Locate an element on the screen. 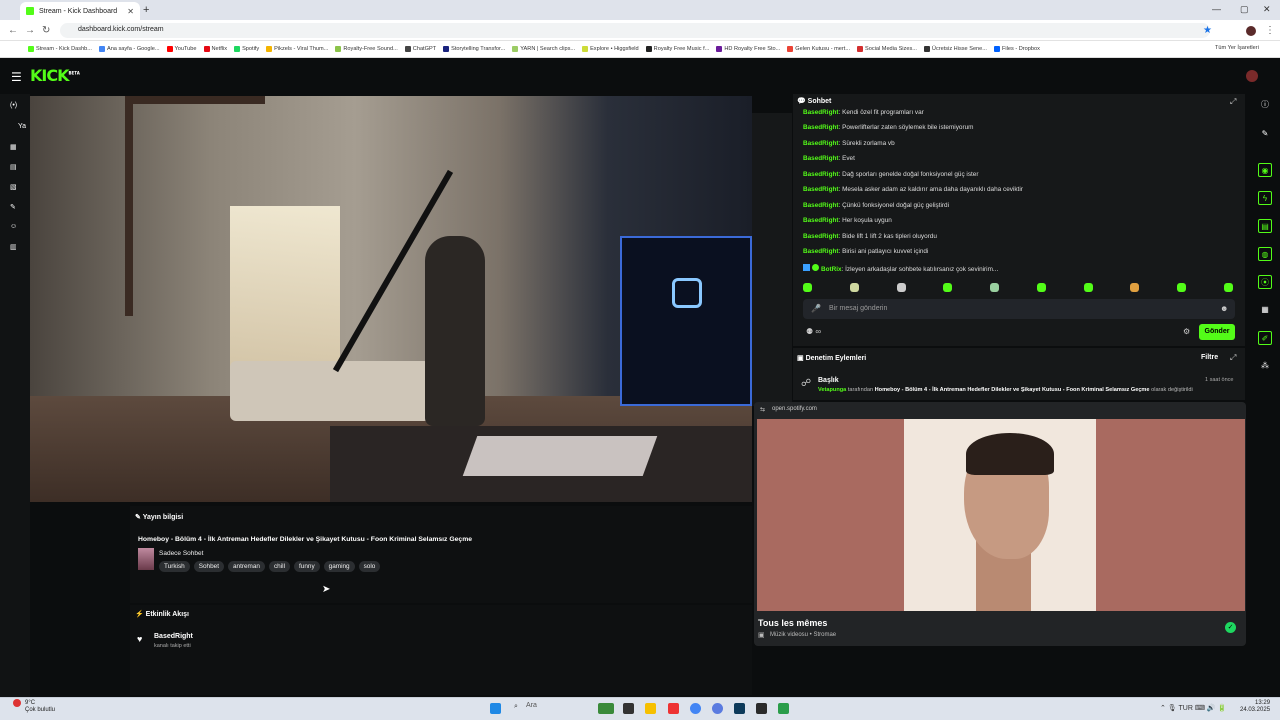 The image size is (1280, 720). share-icon: ⁂ is located at coordinates (1265, 366).